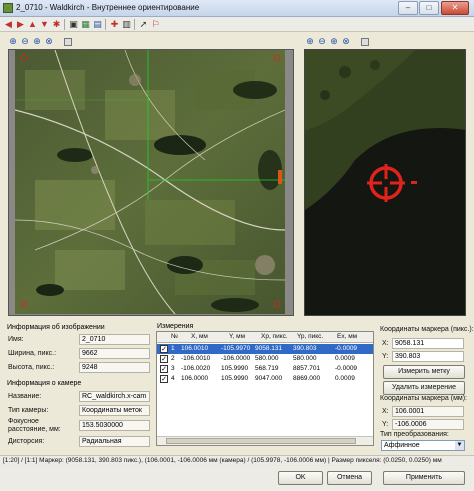 The height and width of the screenshot is (491, 474). What do you see at coordinates (429, 8) in the screenshot?
I see `maximize-button: □` at bounding box center [429, 8].